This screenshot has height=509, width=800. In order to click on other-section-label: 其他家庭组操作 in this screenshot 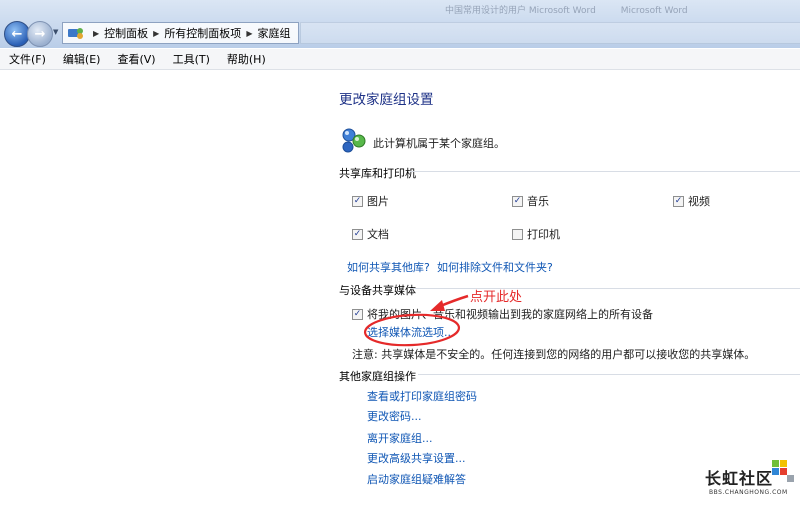, I will do `click(377, 376)`.